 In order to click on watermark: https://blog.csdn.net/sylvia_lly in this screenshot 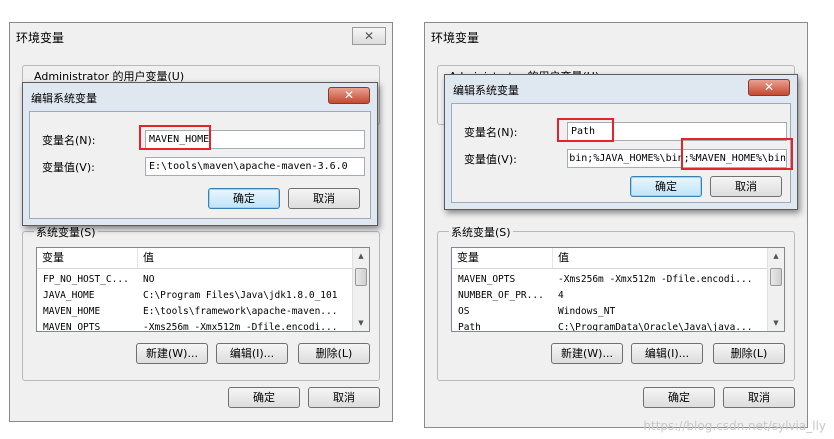, I will do `click(734, 426)`.